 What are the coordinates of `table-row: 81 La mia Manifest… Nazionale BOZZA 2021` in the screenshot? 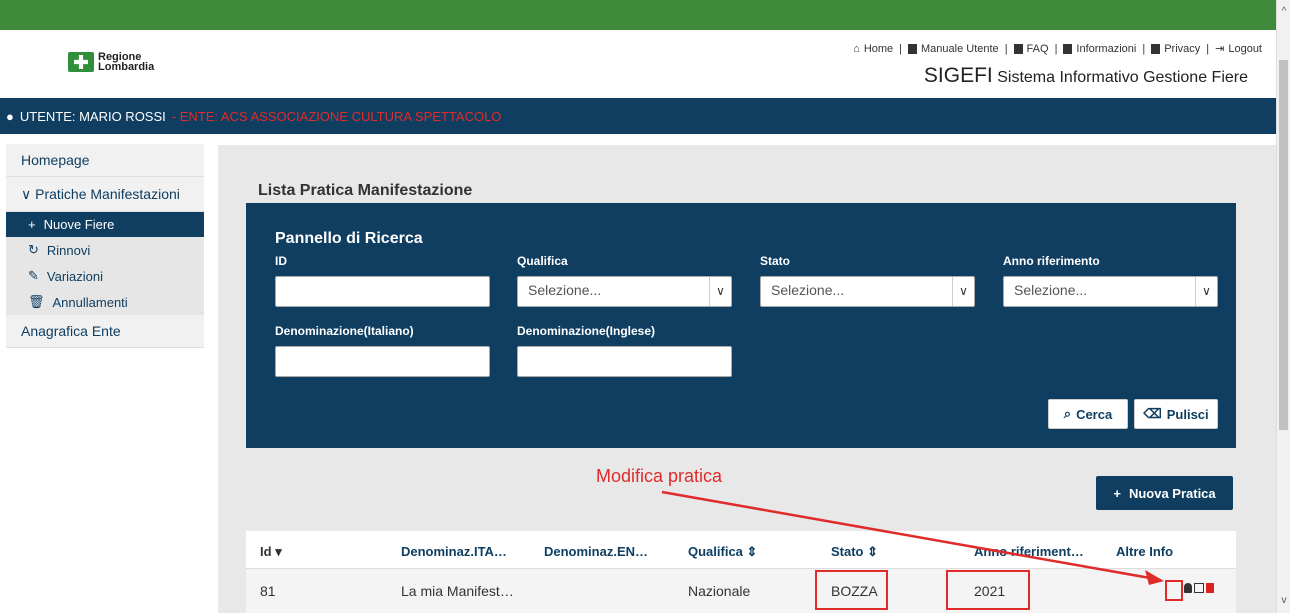 It's located at (741, 591).